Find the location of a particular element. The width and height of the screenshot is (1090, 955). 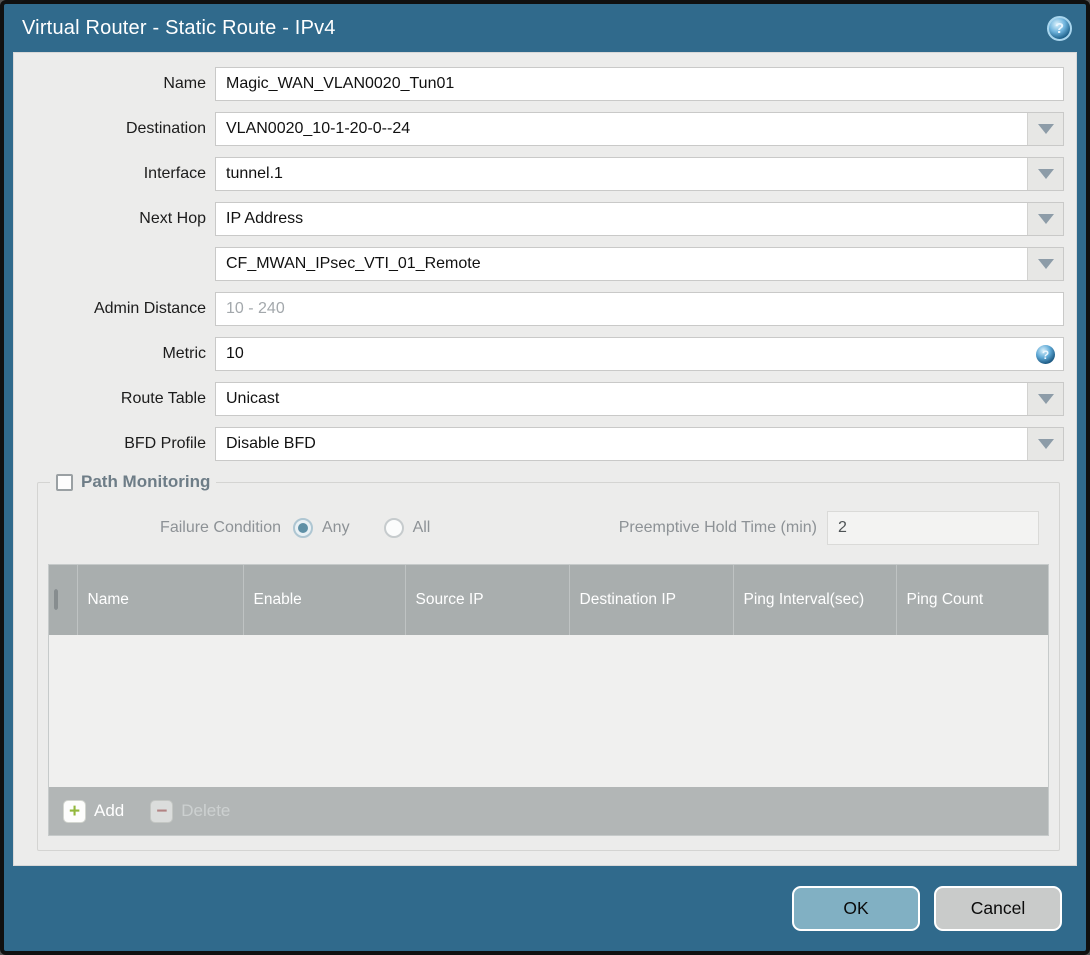

form-row-bfd-profile: BFD Profile is located at coordinates (539, 444).